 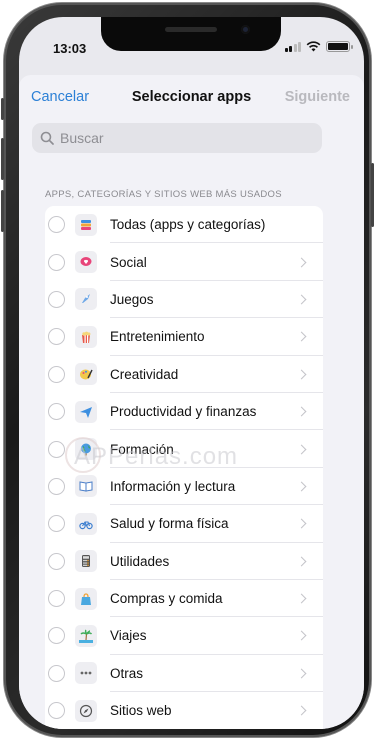 I want to click on bicycle-icon, so click(x=86, y=523).